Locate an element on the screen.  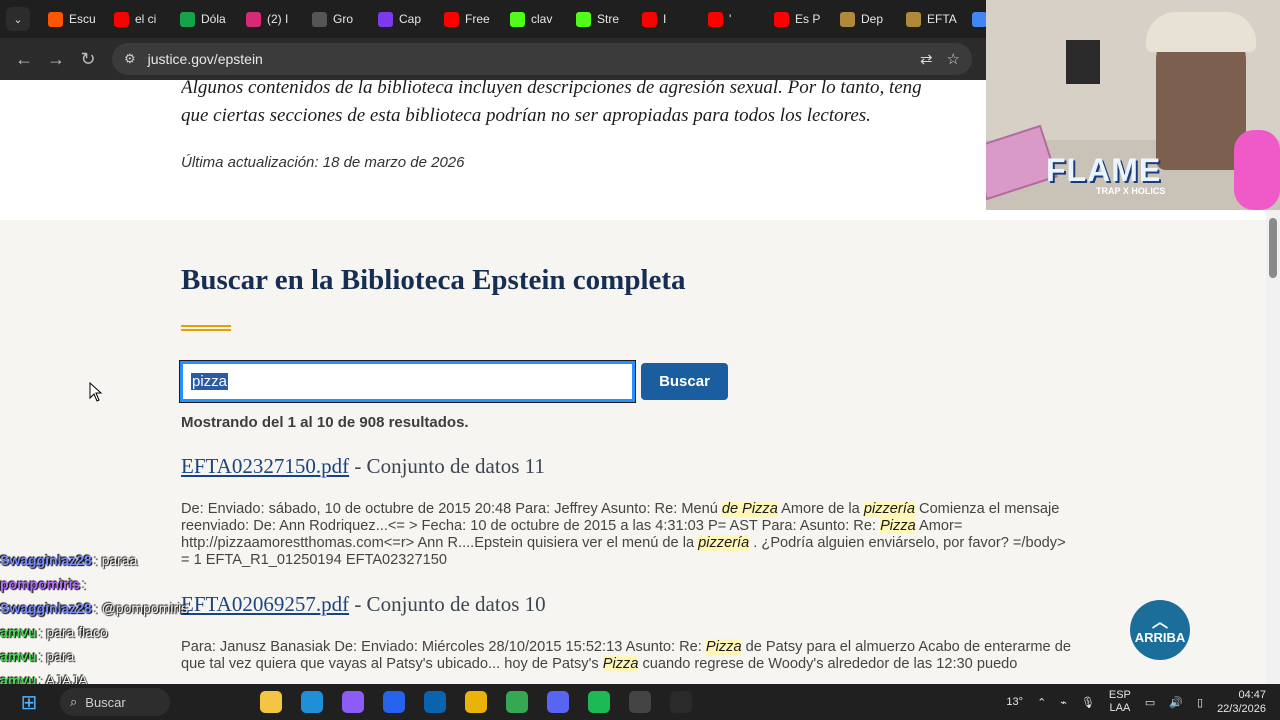
language-code: ESP is located at coordinates (1119, 695).